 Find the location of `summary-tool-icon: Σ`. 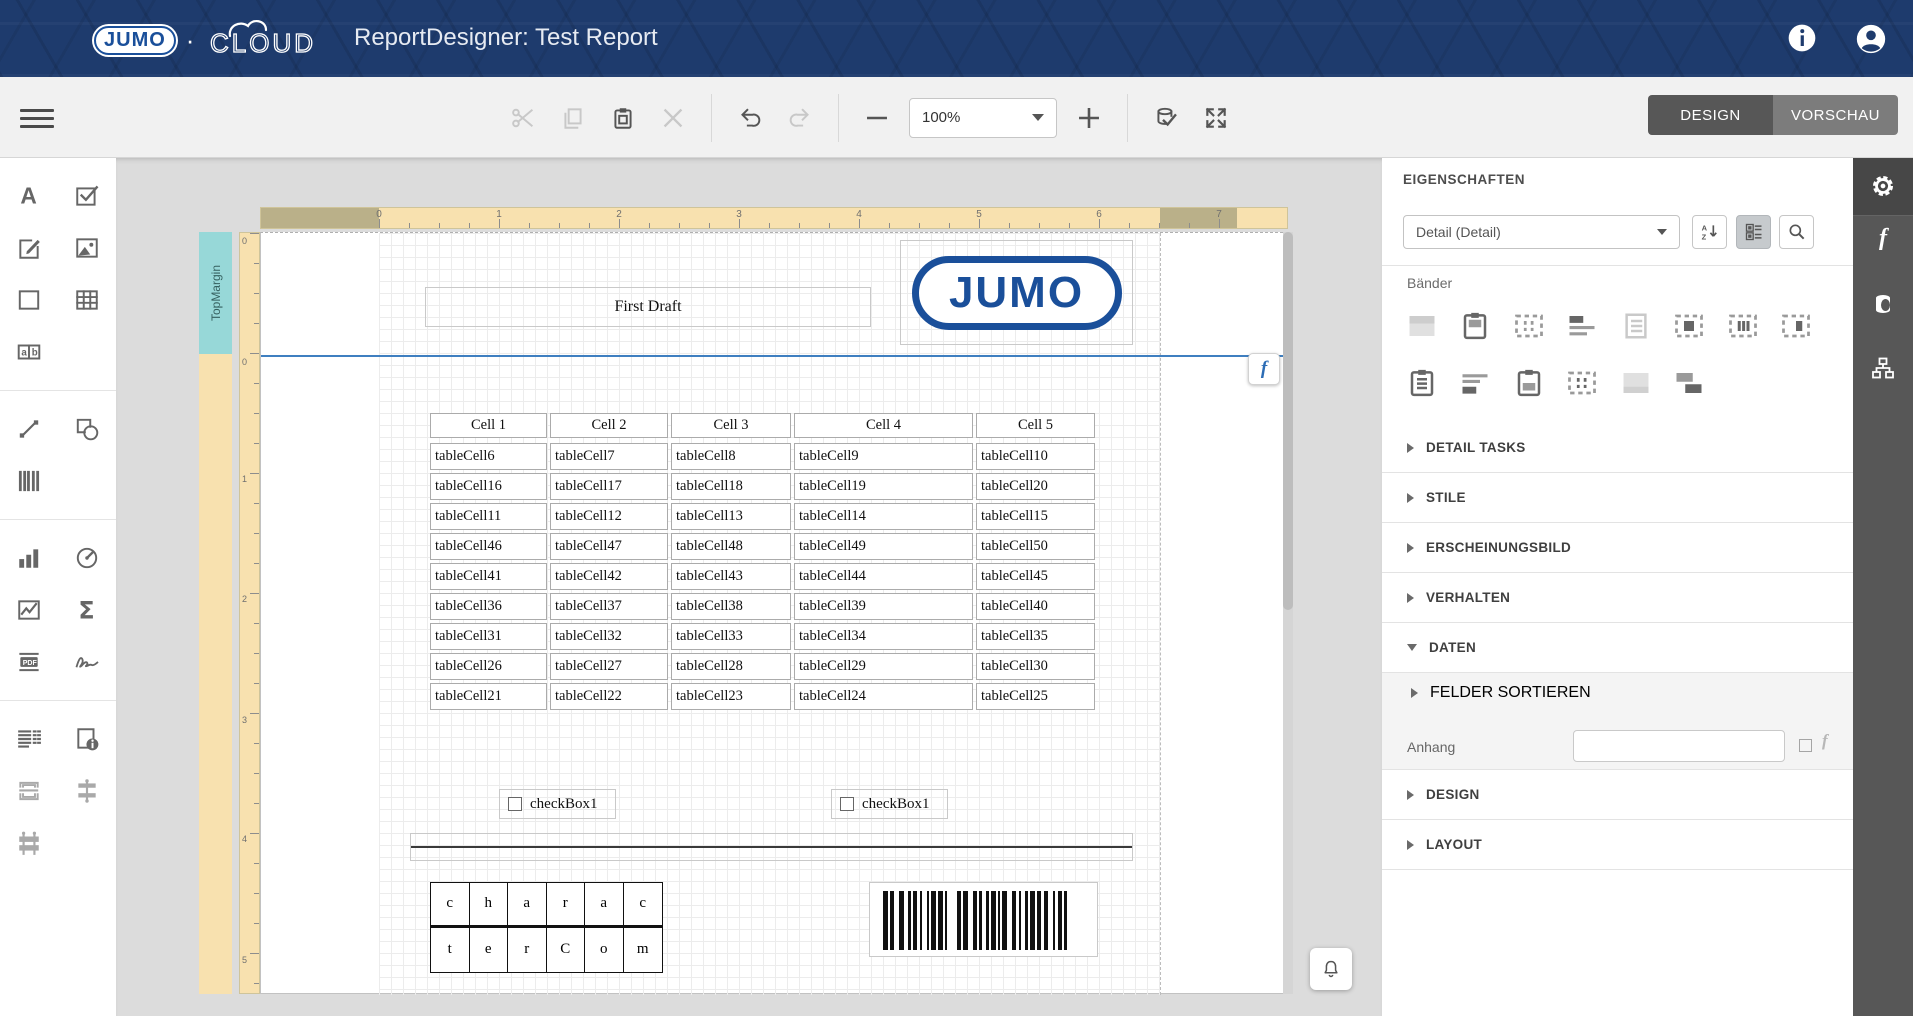

summary-tool-icon: Σ is located at coordinates (87, 610).